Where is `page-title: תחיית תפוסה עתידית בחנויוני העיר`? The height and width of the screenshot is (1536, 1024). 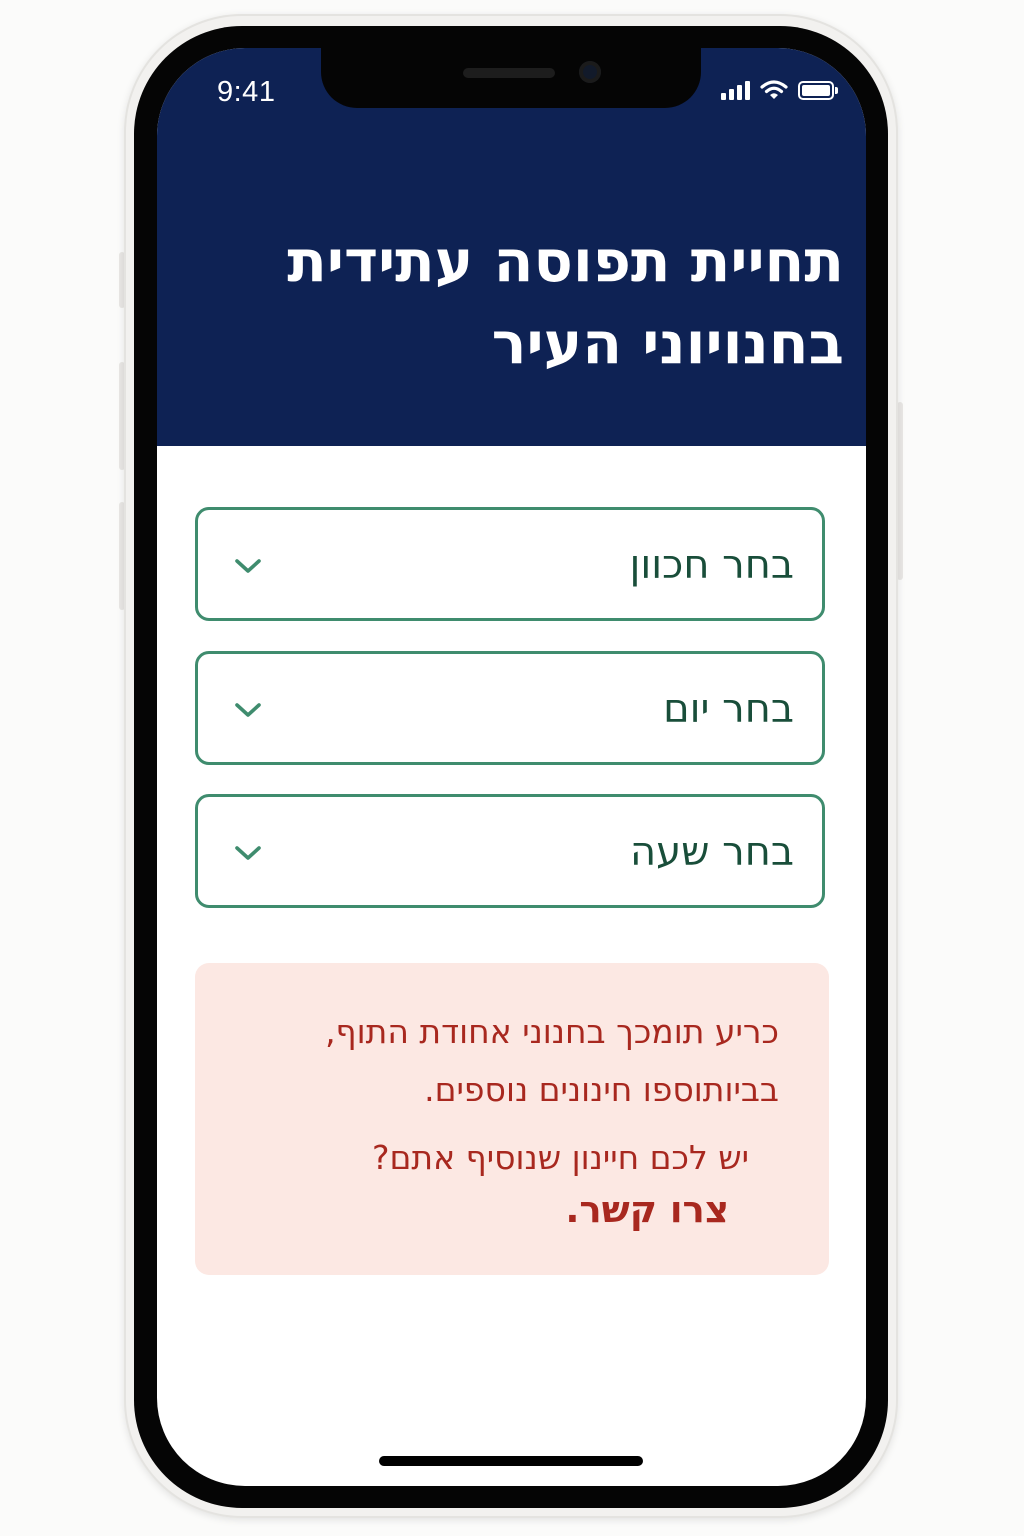
page-title: תחיית תפוסה עתידית בחנויוני העיר is located at coordinates (565, 302).